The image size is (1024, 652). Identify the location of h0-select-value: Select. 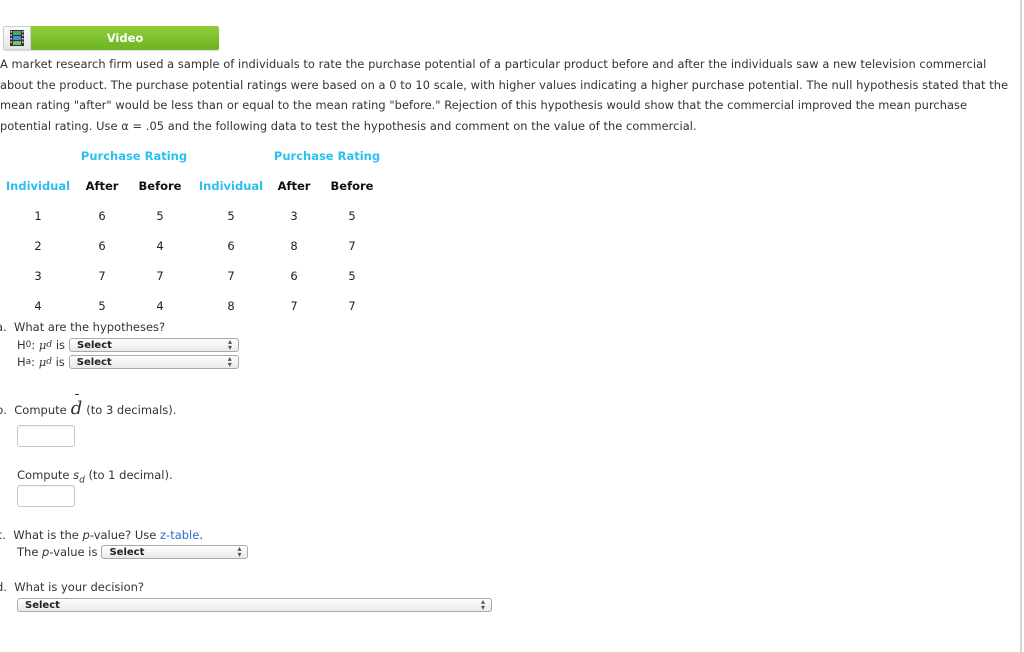
(94, 345).